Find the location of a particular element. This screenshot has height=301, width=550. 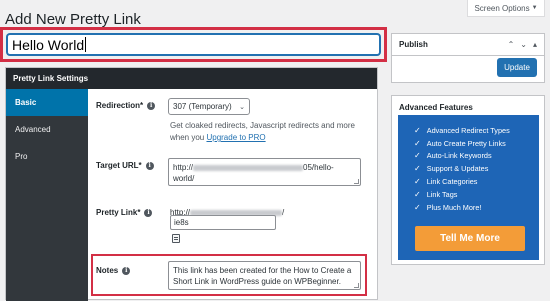

update-button: Update is located at coordinates (517, 67).